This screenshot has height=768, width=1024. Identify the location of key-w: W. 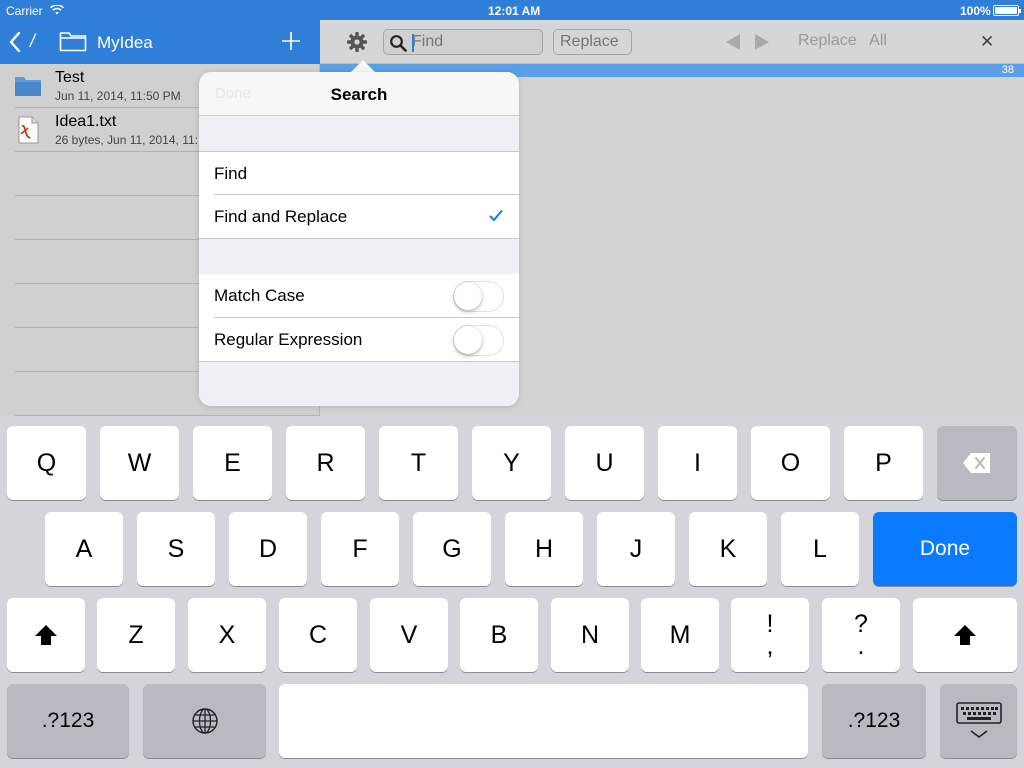
(139, 463).